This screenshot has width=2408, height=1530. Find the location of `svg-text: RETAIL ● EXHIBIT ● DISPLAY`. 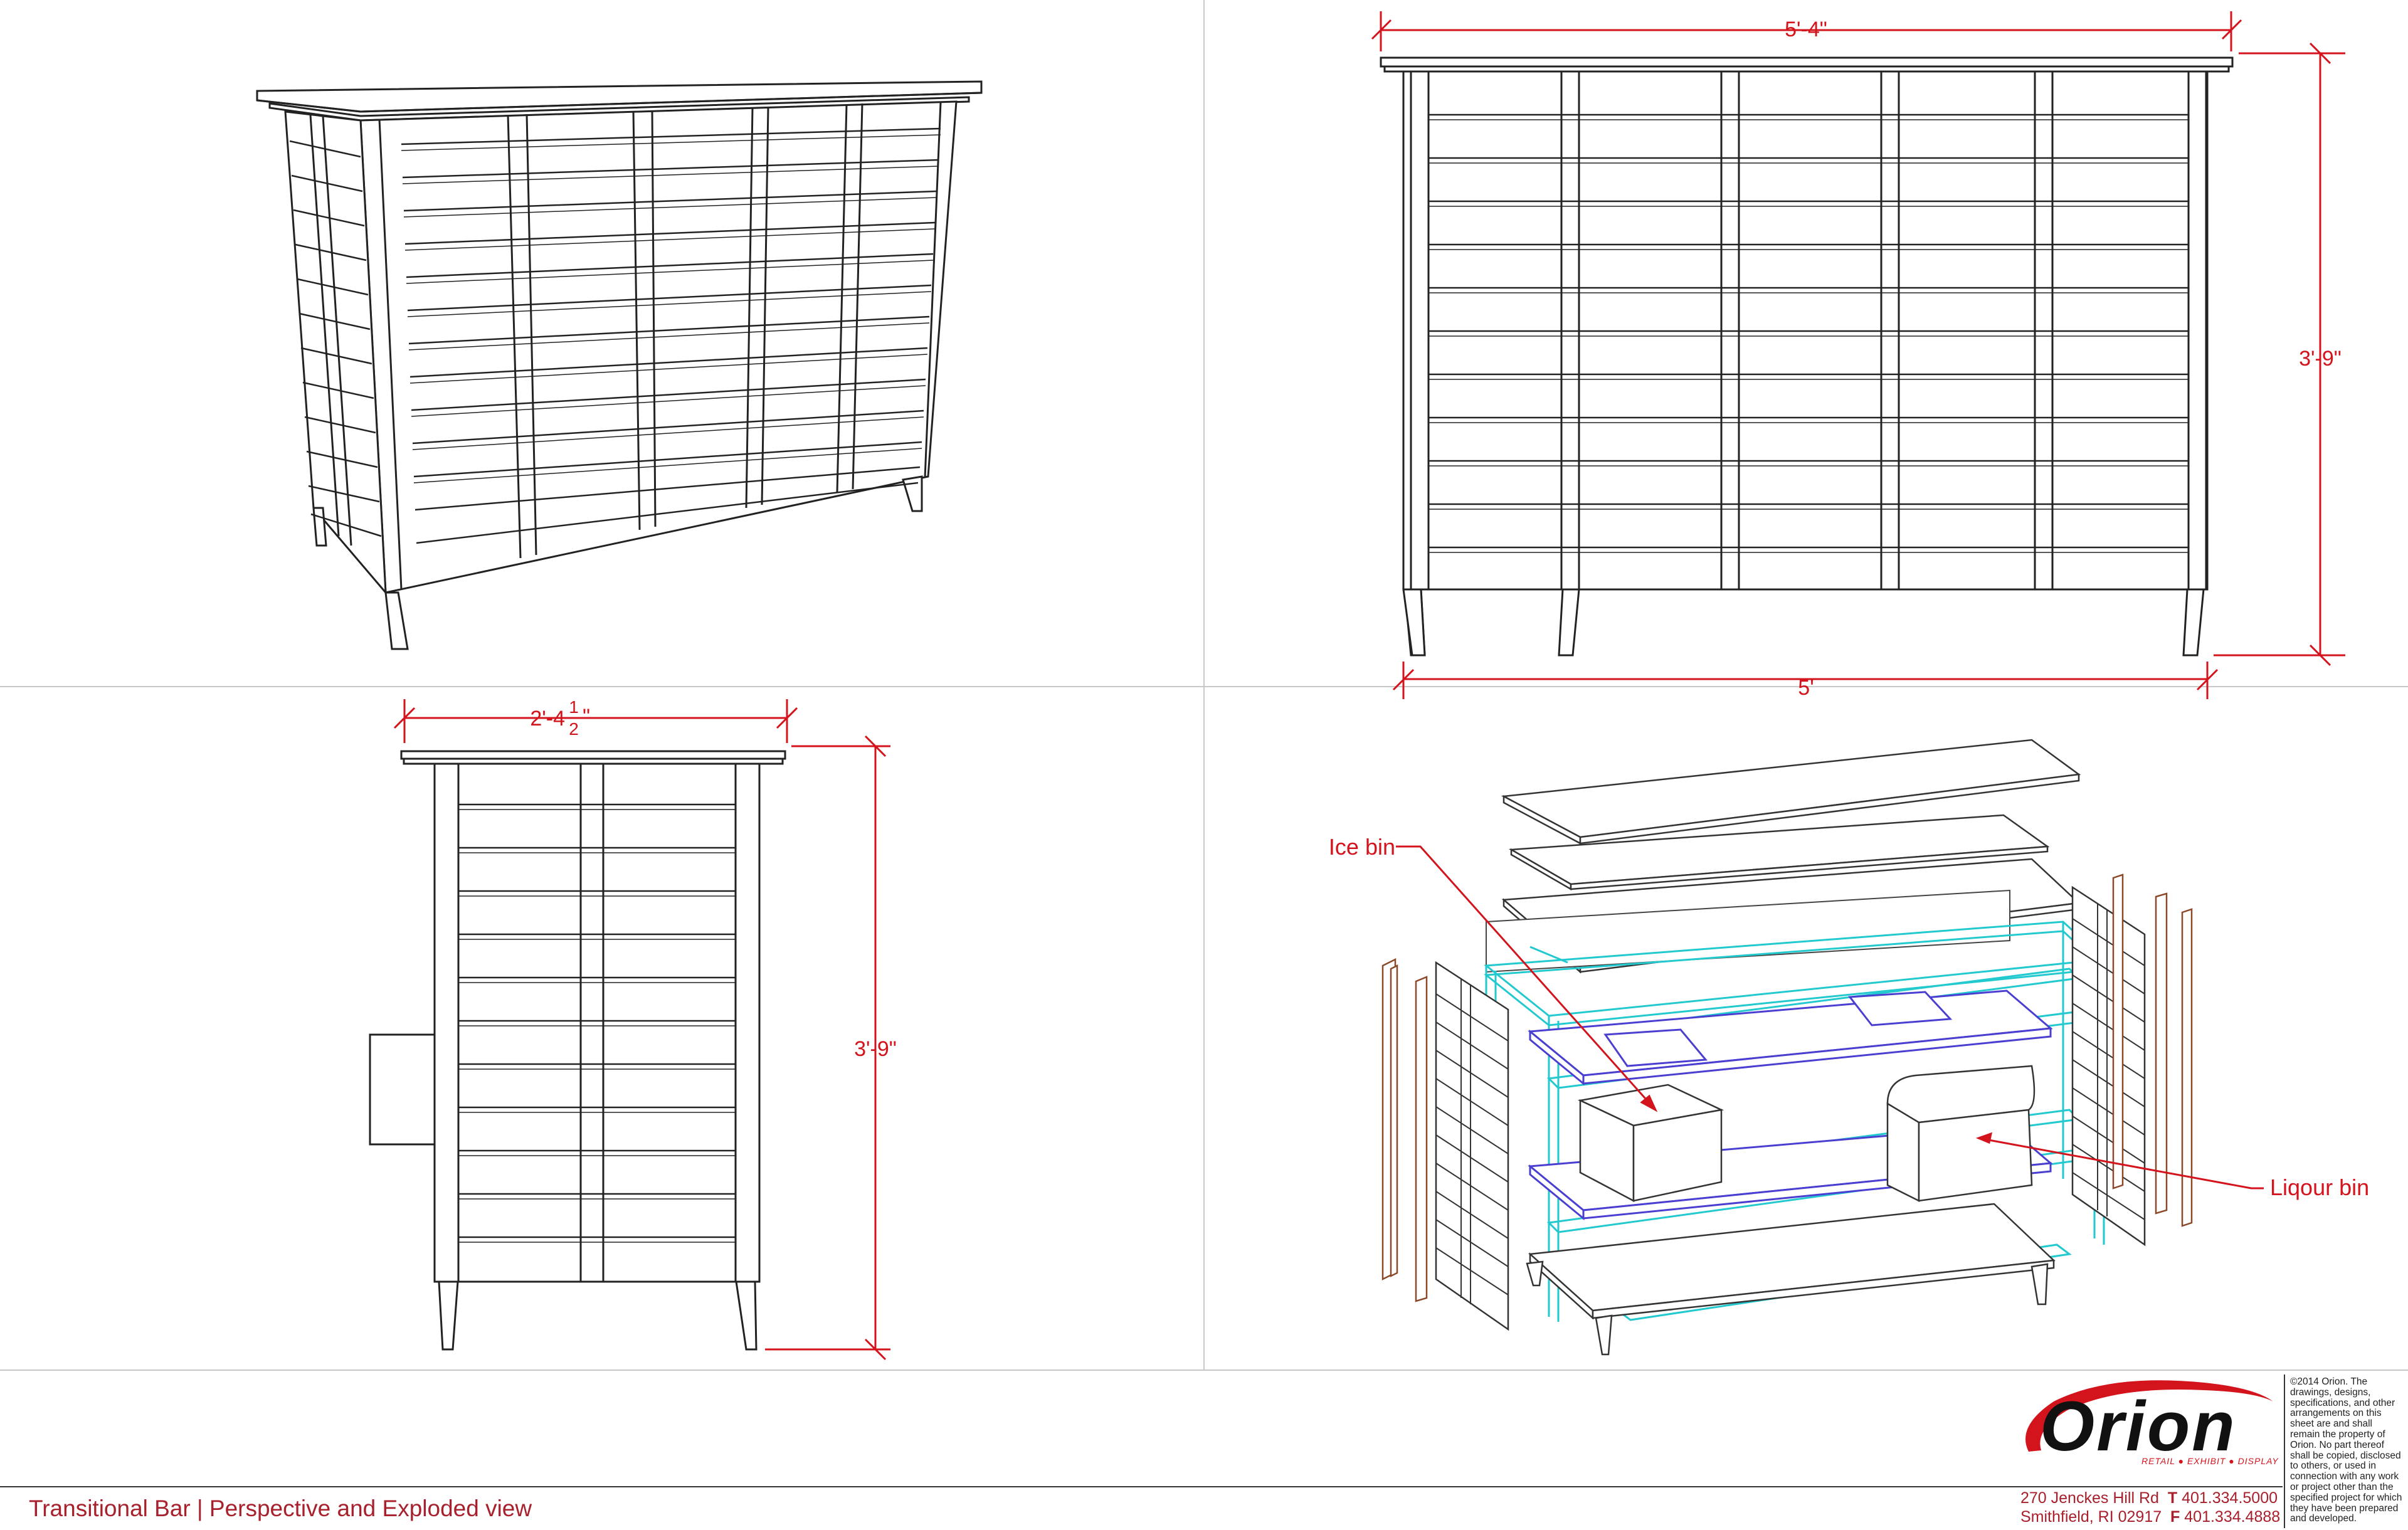

svg-text: RETAIL ● EXHIBIT ● DISPLAY is located at coordinates (2210, 1461).